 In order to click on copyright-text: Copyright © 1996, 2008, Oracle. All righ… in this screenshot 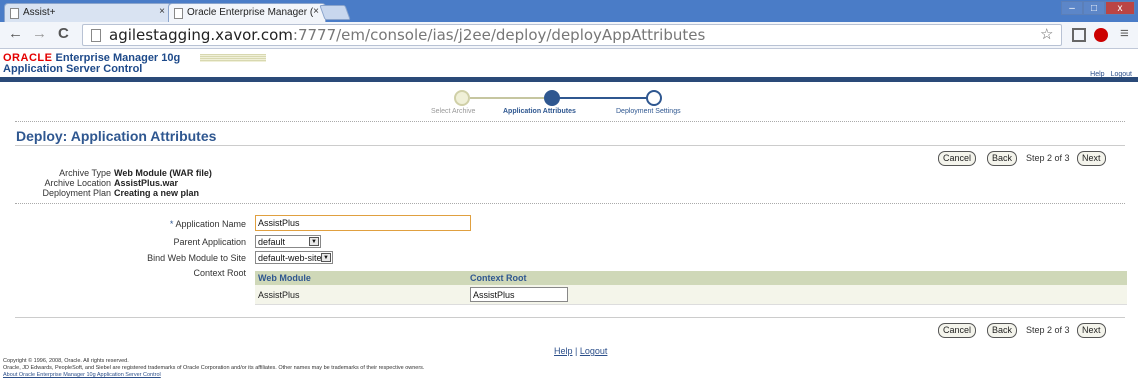, I will do `click(66, 361)`.